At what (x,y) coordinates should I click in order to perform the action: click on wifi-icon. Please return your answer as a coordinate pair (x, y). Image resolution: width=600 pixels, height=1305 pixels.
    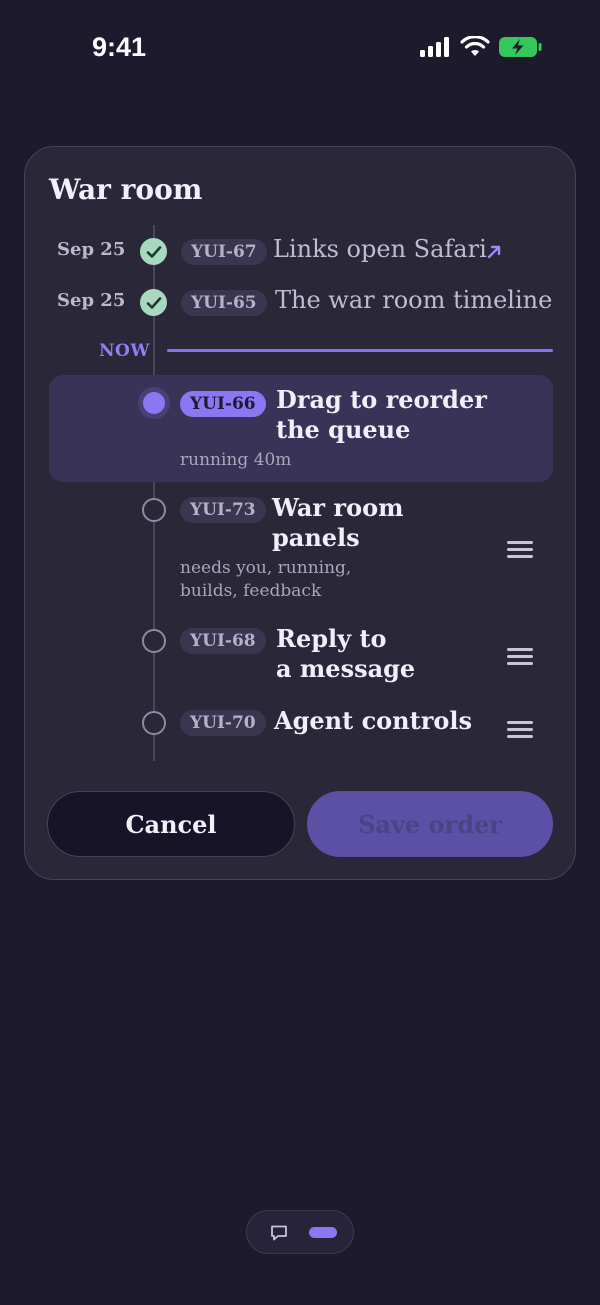
    Looking at the image, I should click on (475, 46).